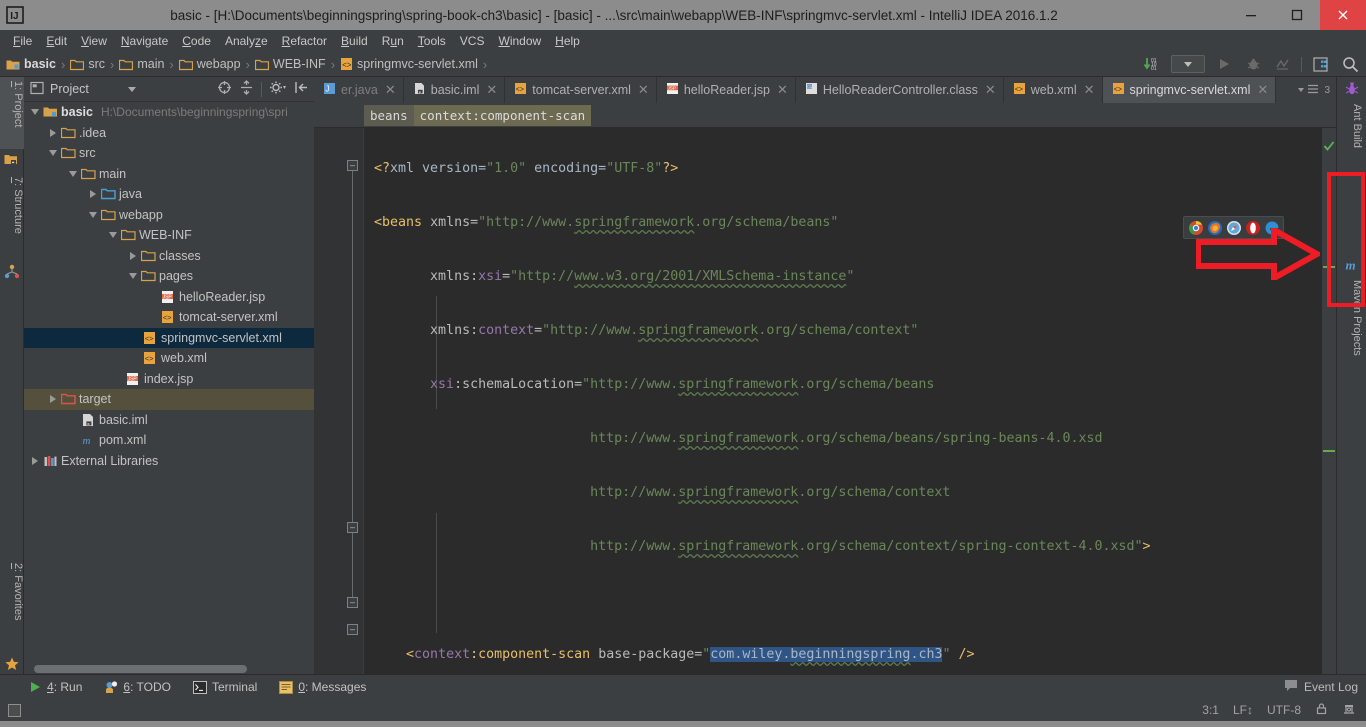  I want to click on tree-row-webapp: webapp, so click(169, 215).